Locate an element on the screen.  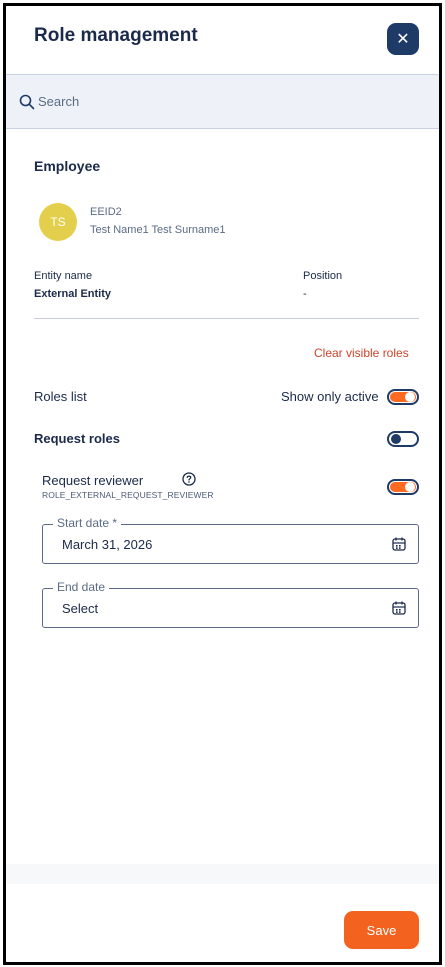
avatar: TS is located at coordinates (58, 222).